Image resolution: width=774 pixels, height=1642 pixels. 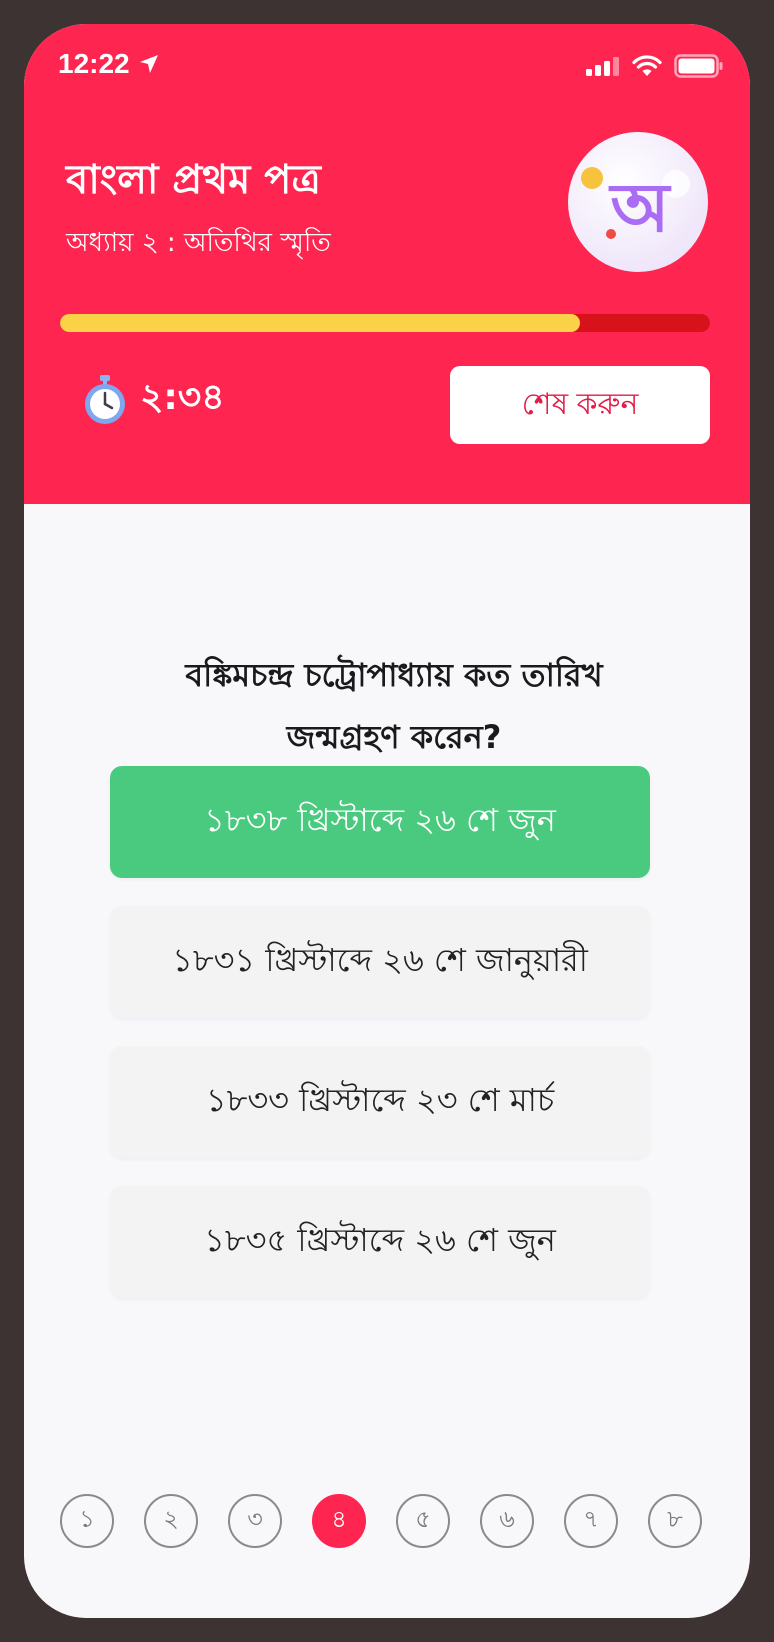 I want to click on status-bar-time: 12:22, so click(x=109, y=64).